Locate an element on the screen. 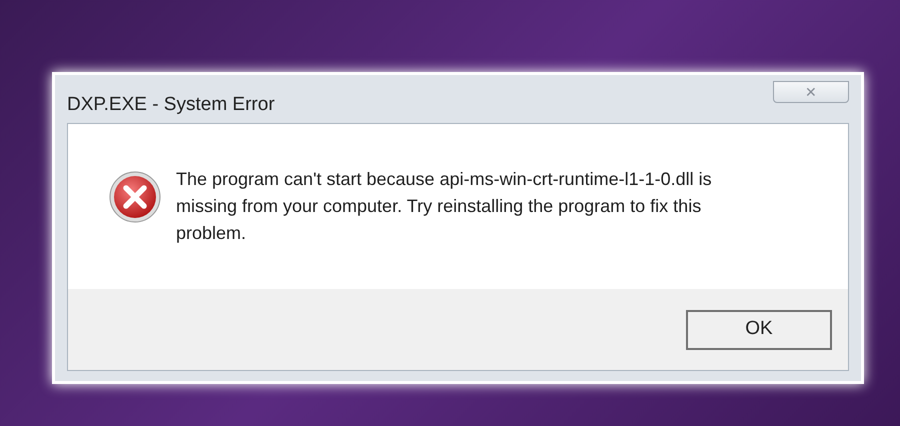 Image resolution: width=900 pixels, height=426 pixels. ok-button: OK is located at coordinates (759, 330).